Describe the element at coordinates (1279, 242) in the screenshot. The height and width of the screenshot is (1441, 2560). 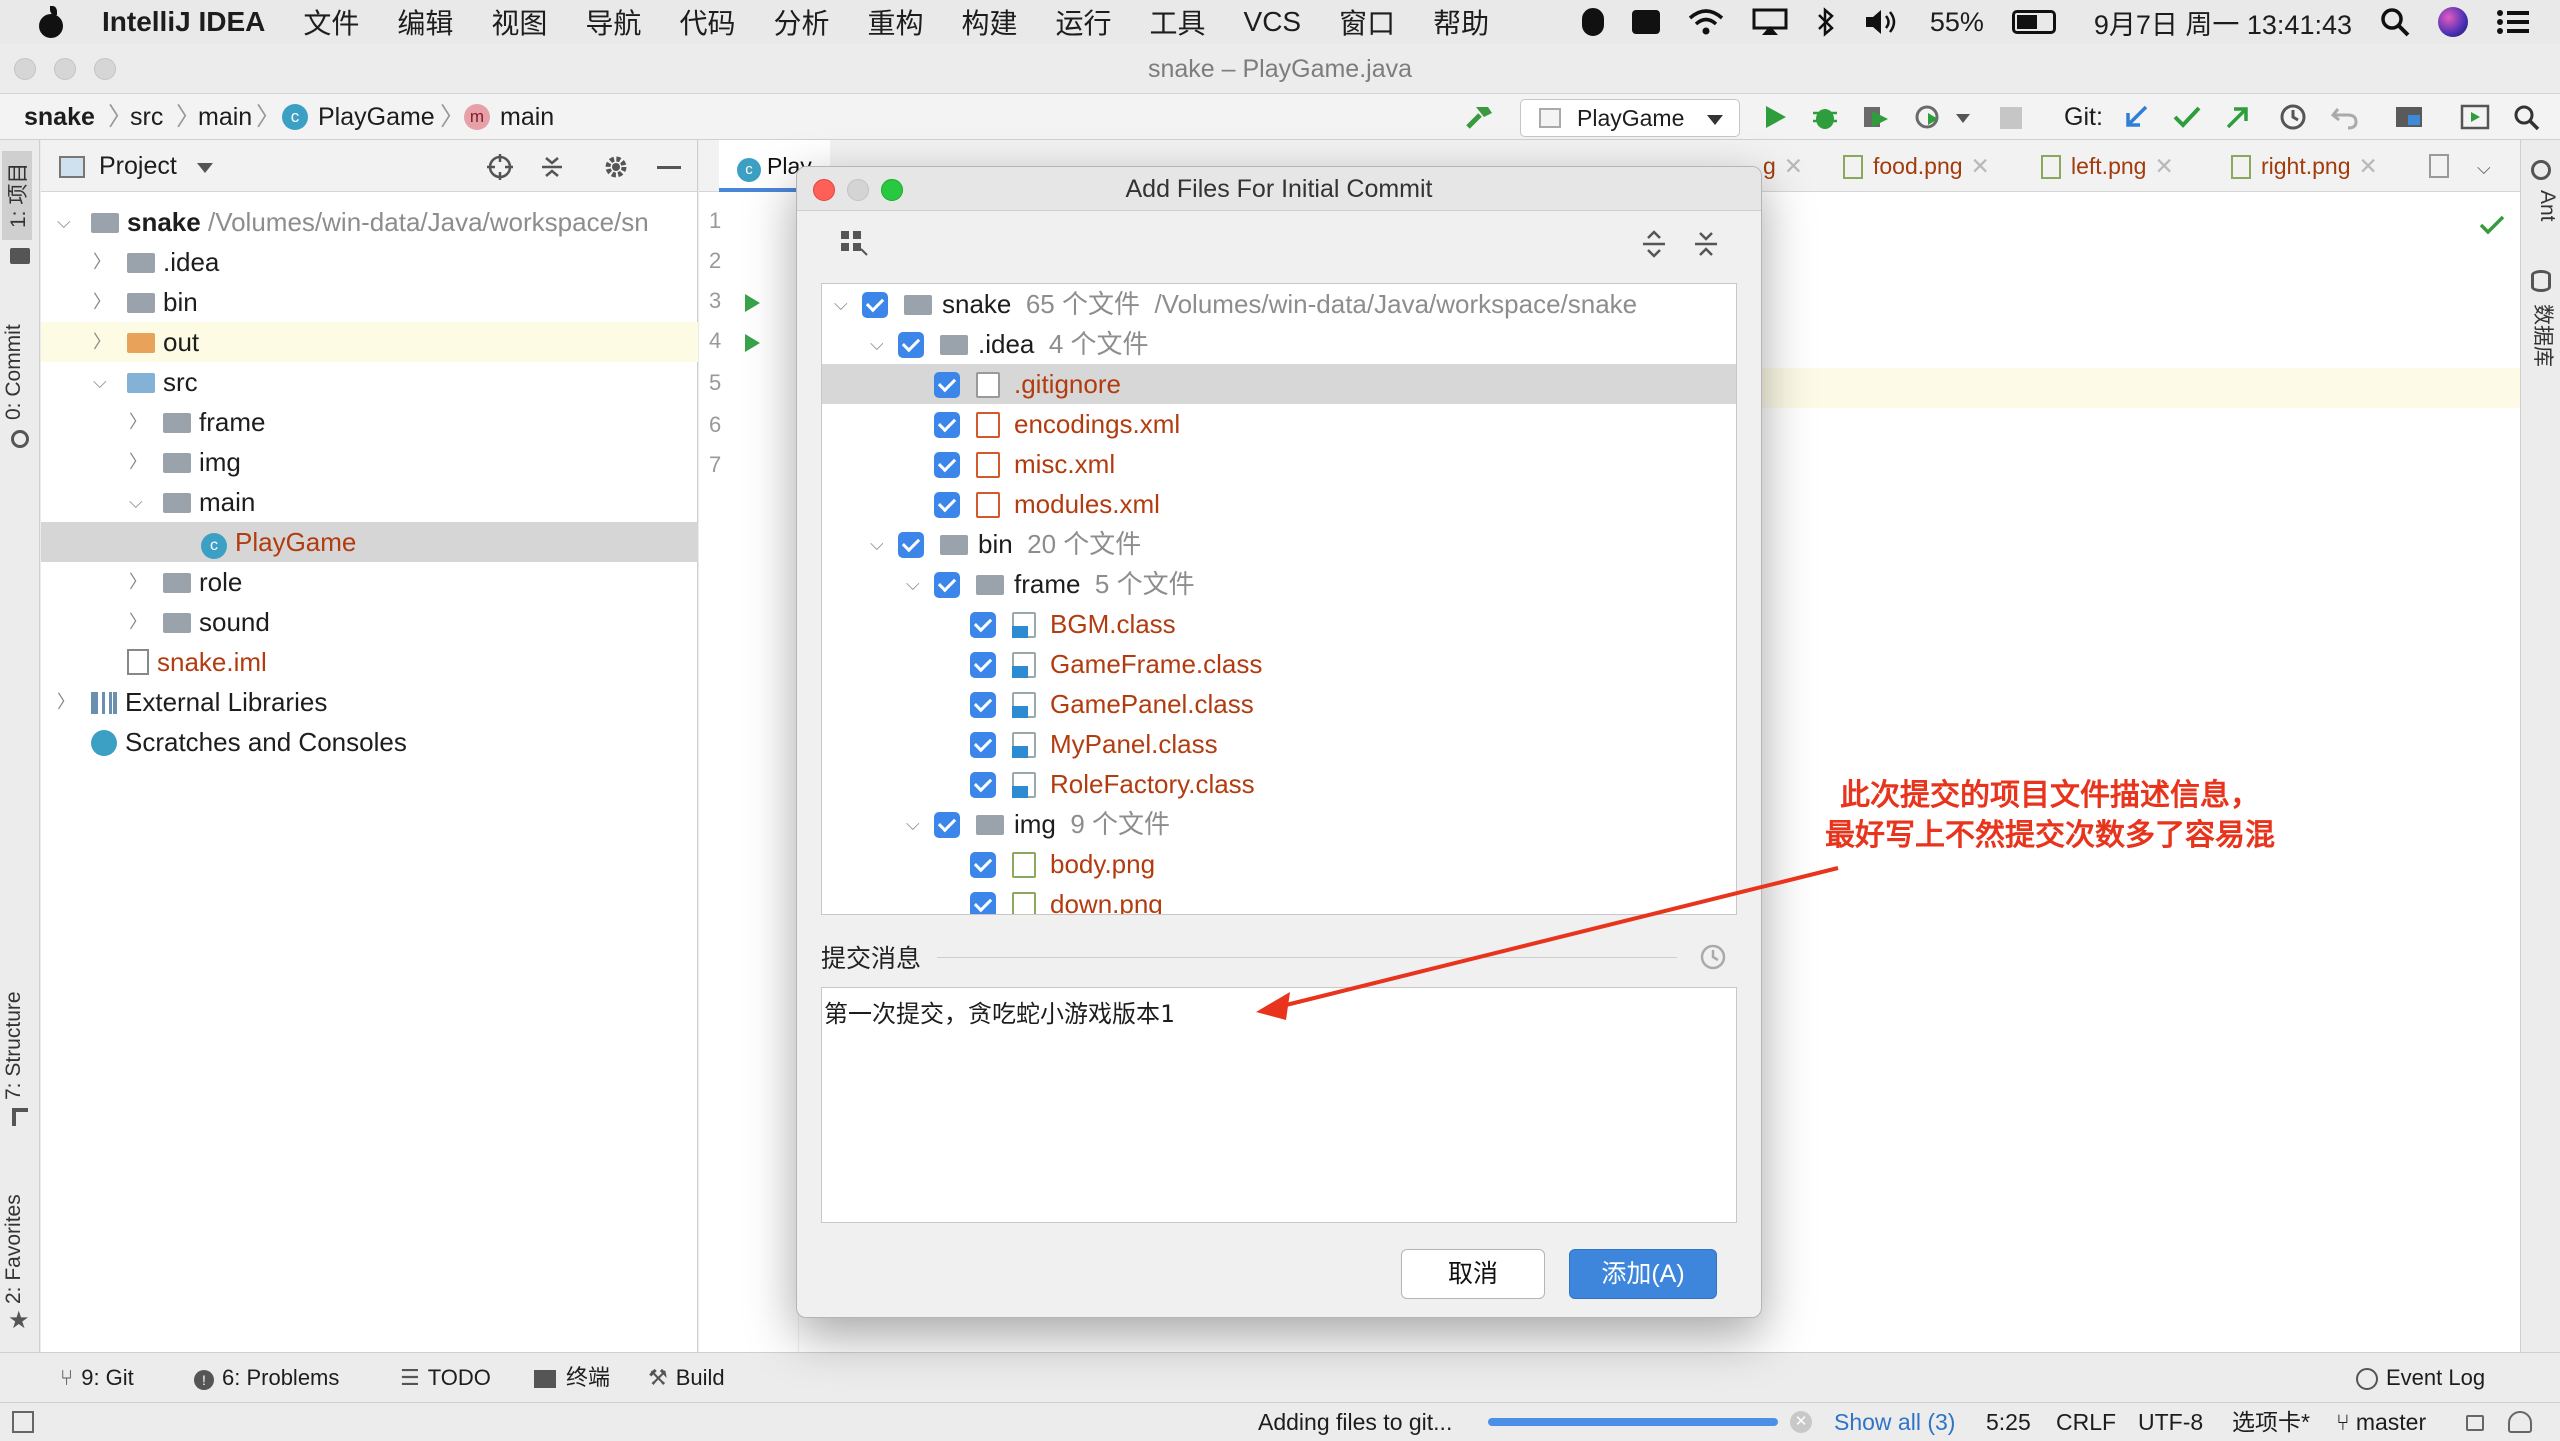
I see `dialog-toolbar` at that location.